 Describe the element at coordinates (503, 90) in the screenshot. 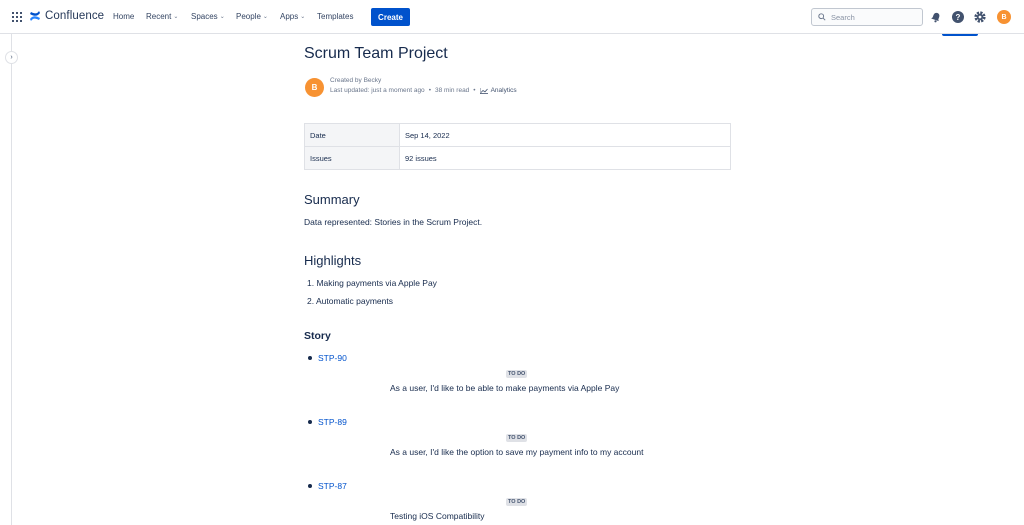

I see `analytics-label: Analytics` at that location.